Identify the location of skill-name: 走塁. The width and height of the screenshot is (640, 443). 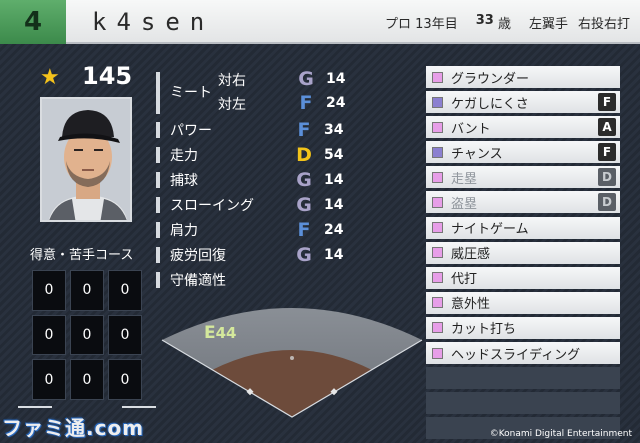
(464, 179).